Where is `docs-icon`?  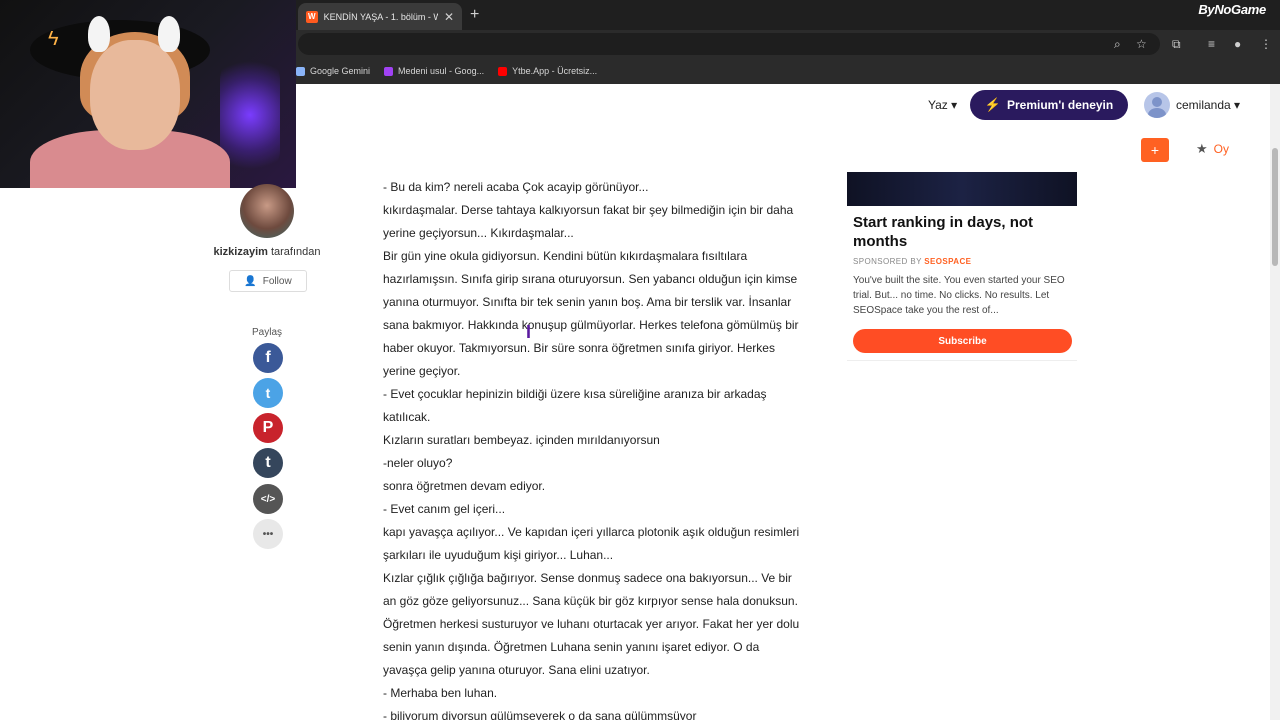 docs-icon is located at coordinates (389, 71).